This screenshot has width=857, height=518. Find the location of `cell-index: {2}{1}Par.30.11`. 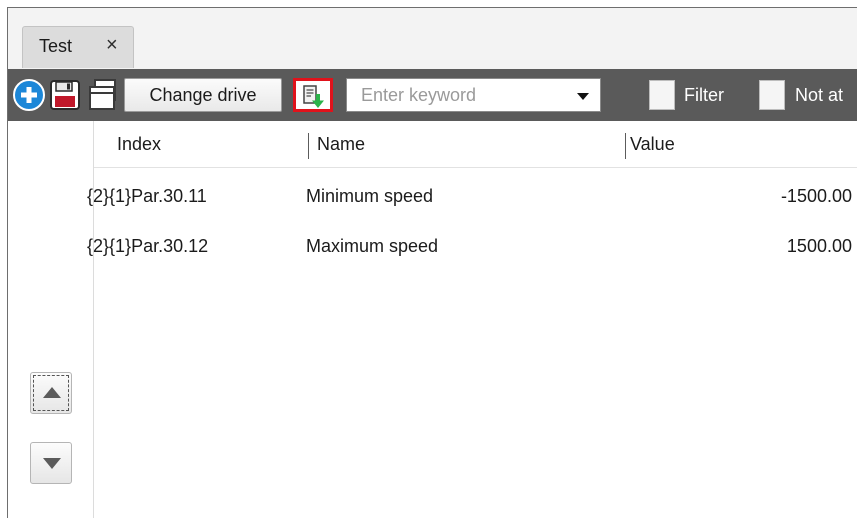

cell-index: {2}{1}Par.30.11 is located at coordinates (147, 196).